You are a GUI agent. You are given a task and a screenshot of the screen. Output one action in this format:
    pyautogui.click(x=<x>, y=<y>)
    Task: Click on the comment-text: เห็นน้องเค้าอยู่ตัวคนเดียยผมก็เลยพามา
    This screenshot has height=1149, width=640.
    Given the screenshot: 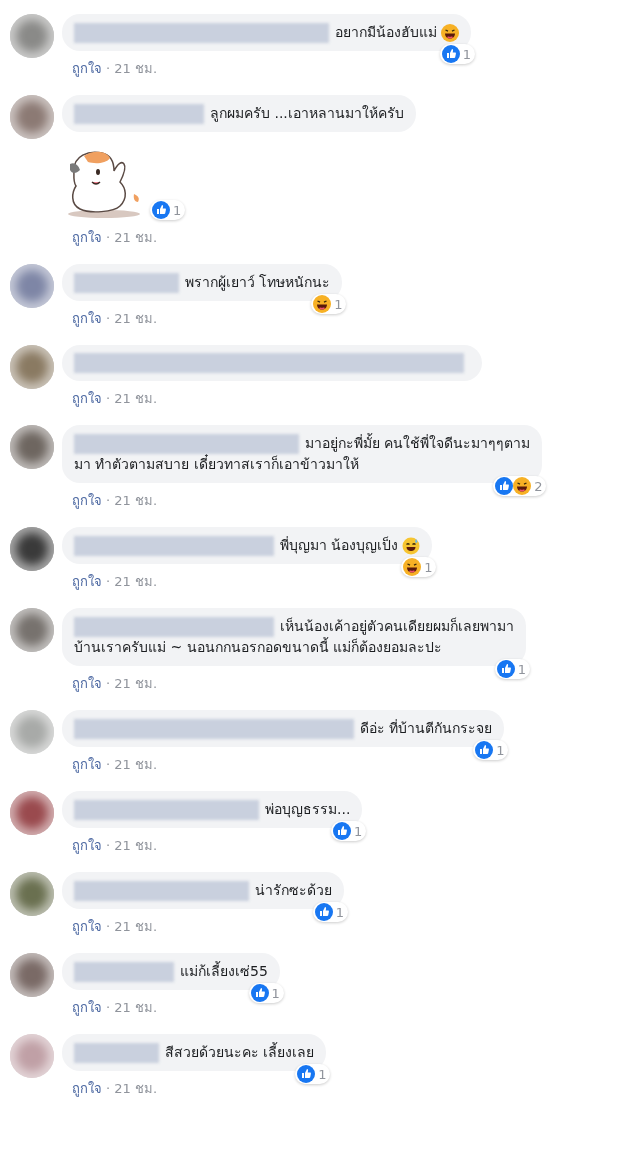 What is the action you would take?
    pyautogui.click(x=397, y=626)
    